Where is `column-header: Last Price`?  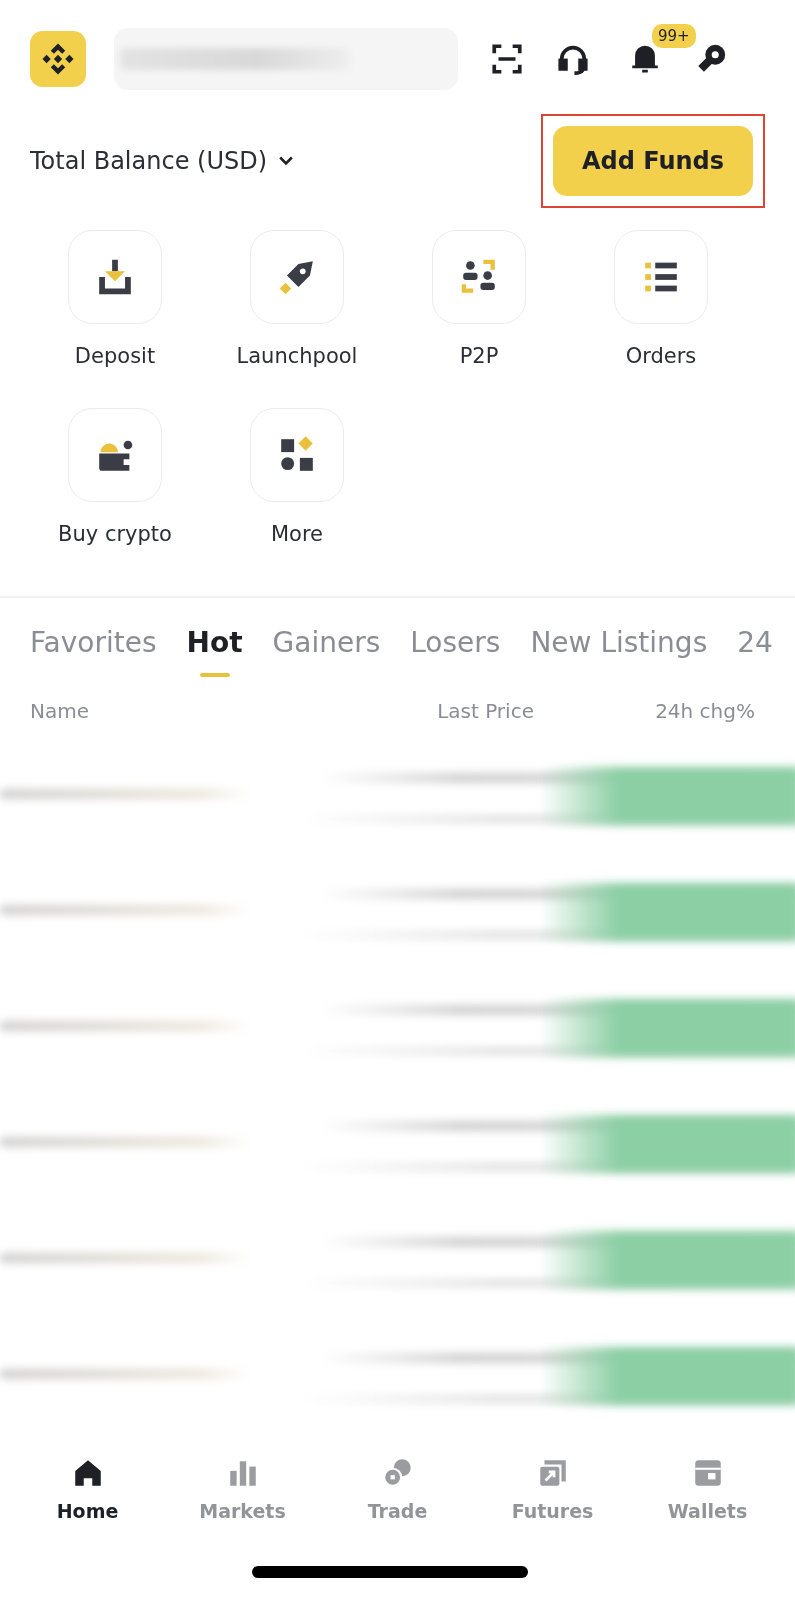
column-header: Last Price is located at coordinates (486, 711).